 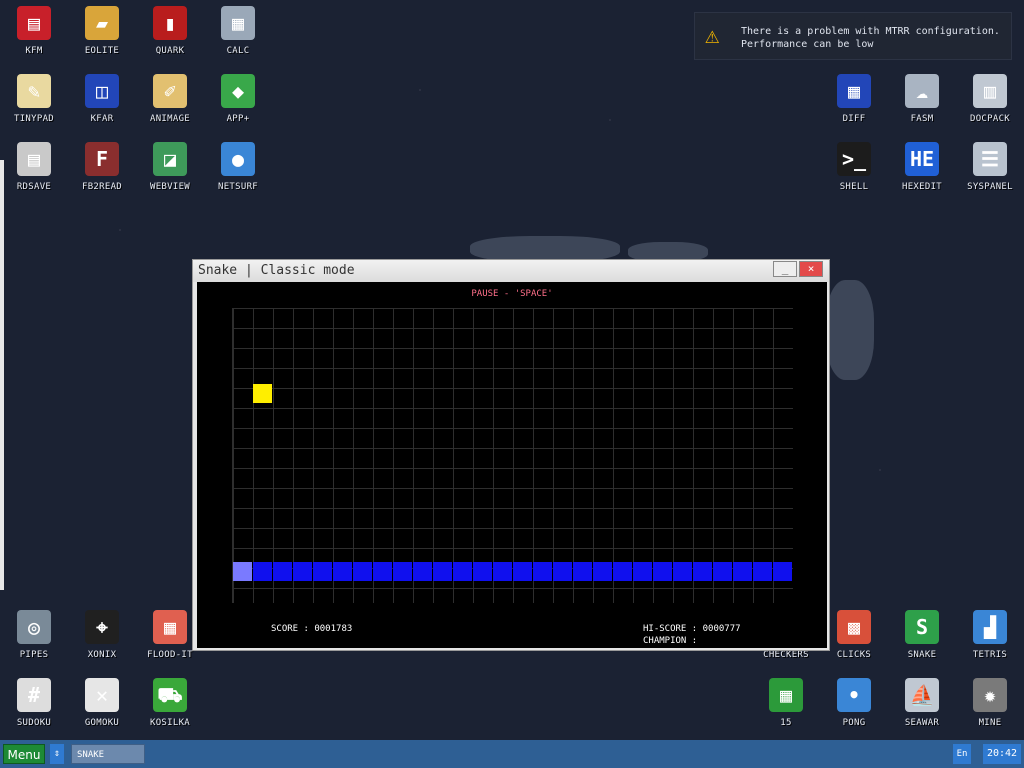 I want to click on snake-head, so click(x=242, y=571).